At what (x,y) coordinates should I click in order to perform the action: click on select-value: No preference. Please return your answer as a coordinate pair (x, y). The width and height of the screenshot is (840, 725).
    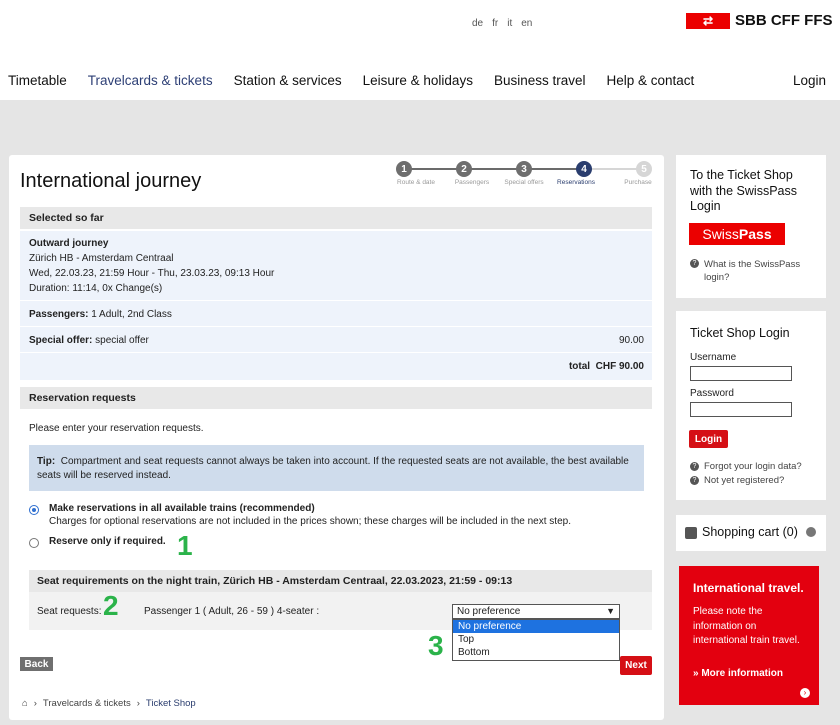
    Looking at the image, I should click on (489, 611).